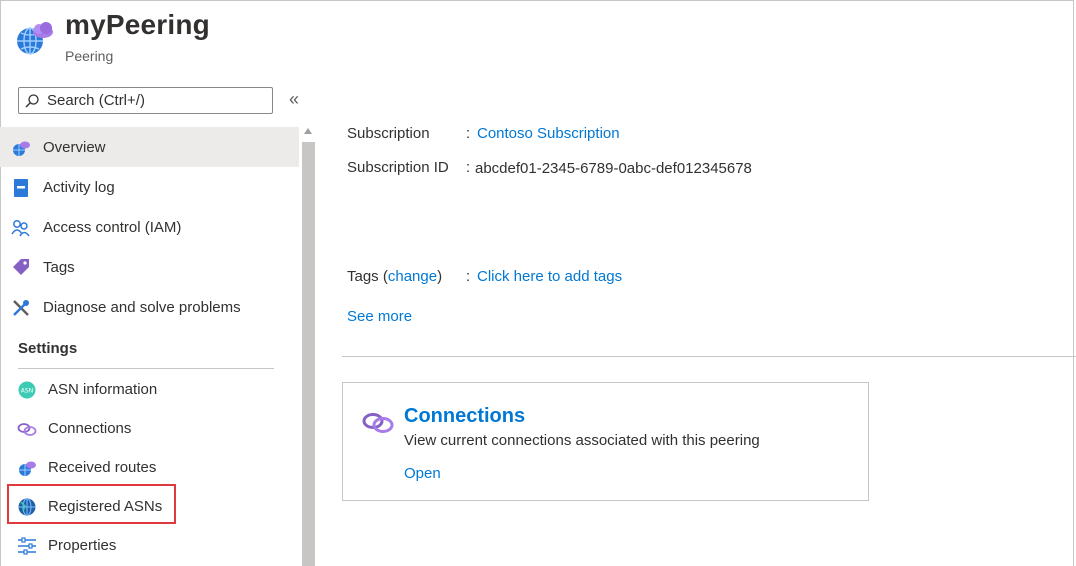 The image size is (1076, 566). I want to click on sidebar-item-label: Diagnose and solve problems, so click(142, 307).